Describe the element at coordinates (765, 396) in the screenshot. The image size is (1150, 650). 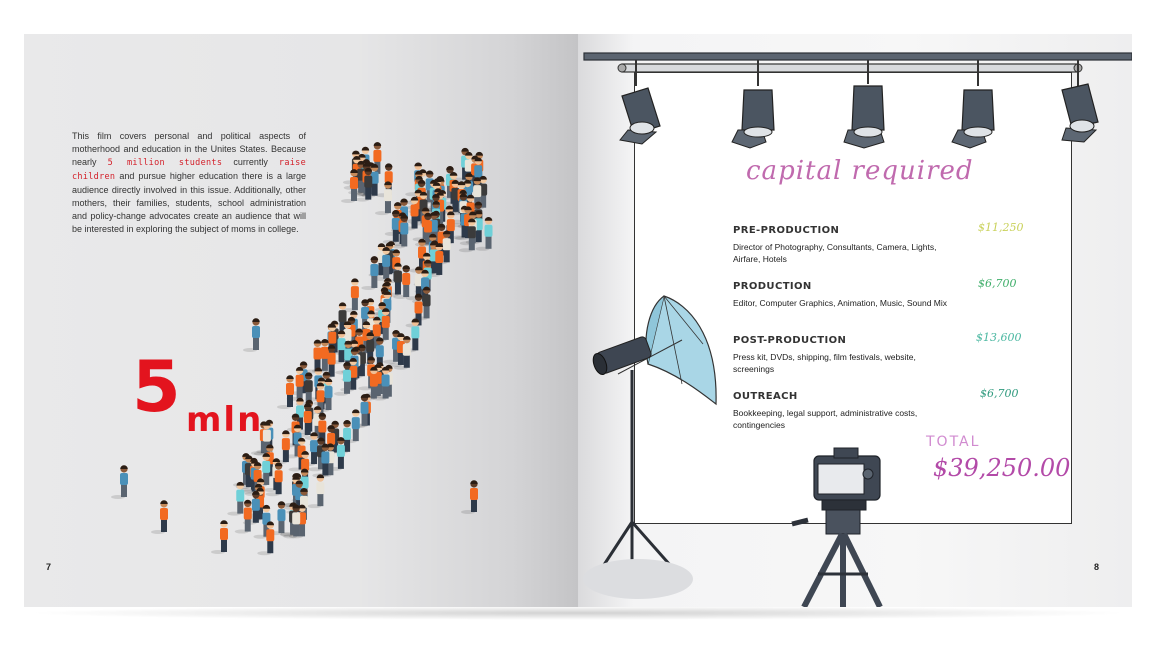
I see `section-heading: OUTREACH` at that location.